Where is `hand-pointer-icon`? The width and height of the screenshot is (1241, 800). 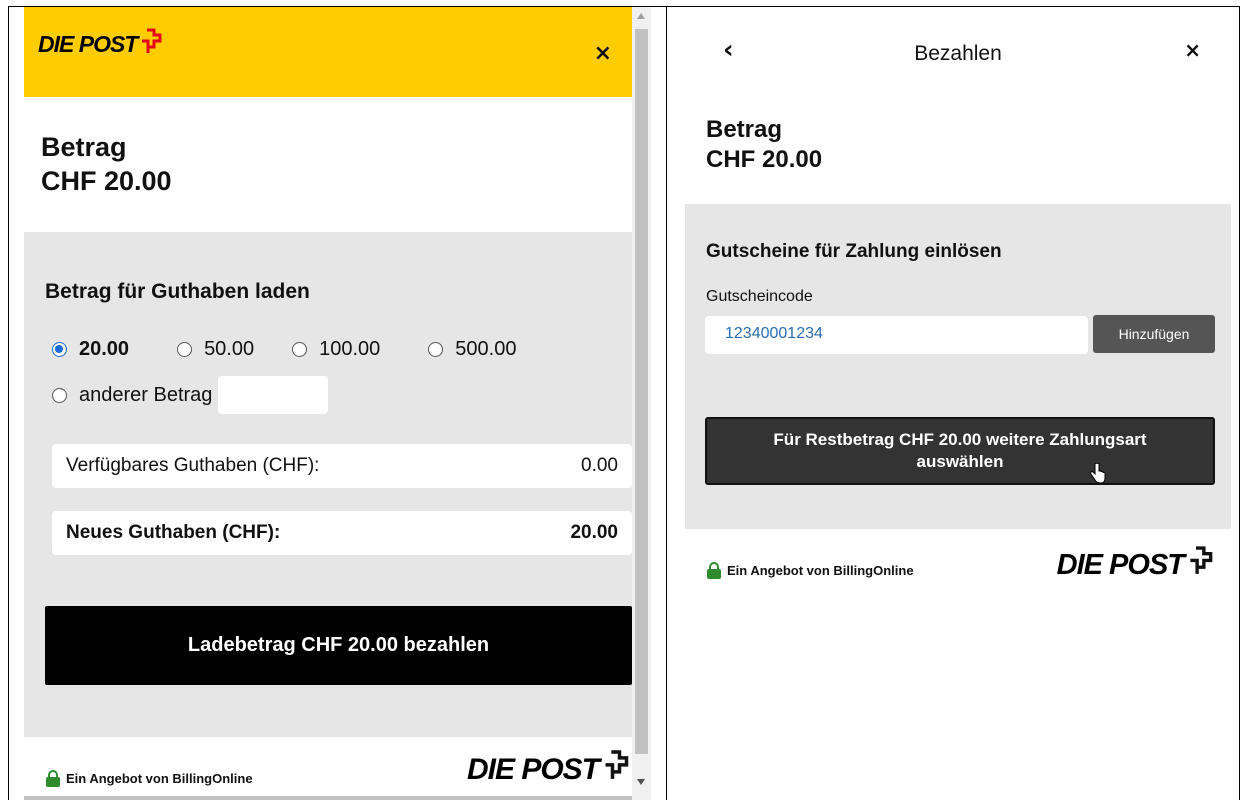 hand-pointer-icon is located at coordinates (1098, 473).